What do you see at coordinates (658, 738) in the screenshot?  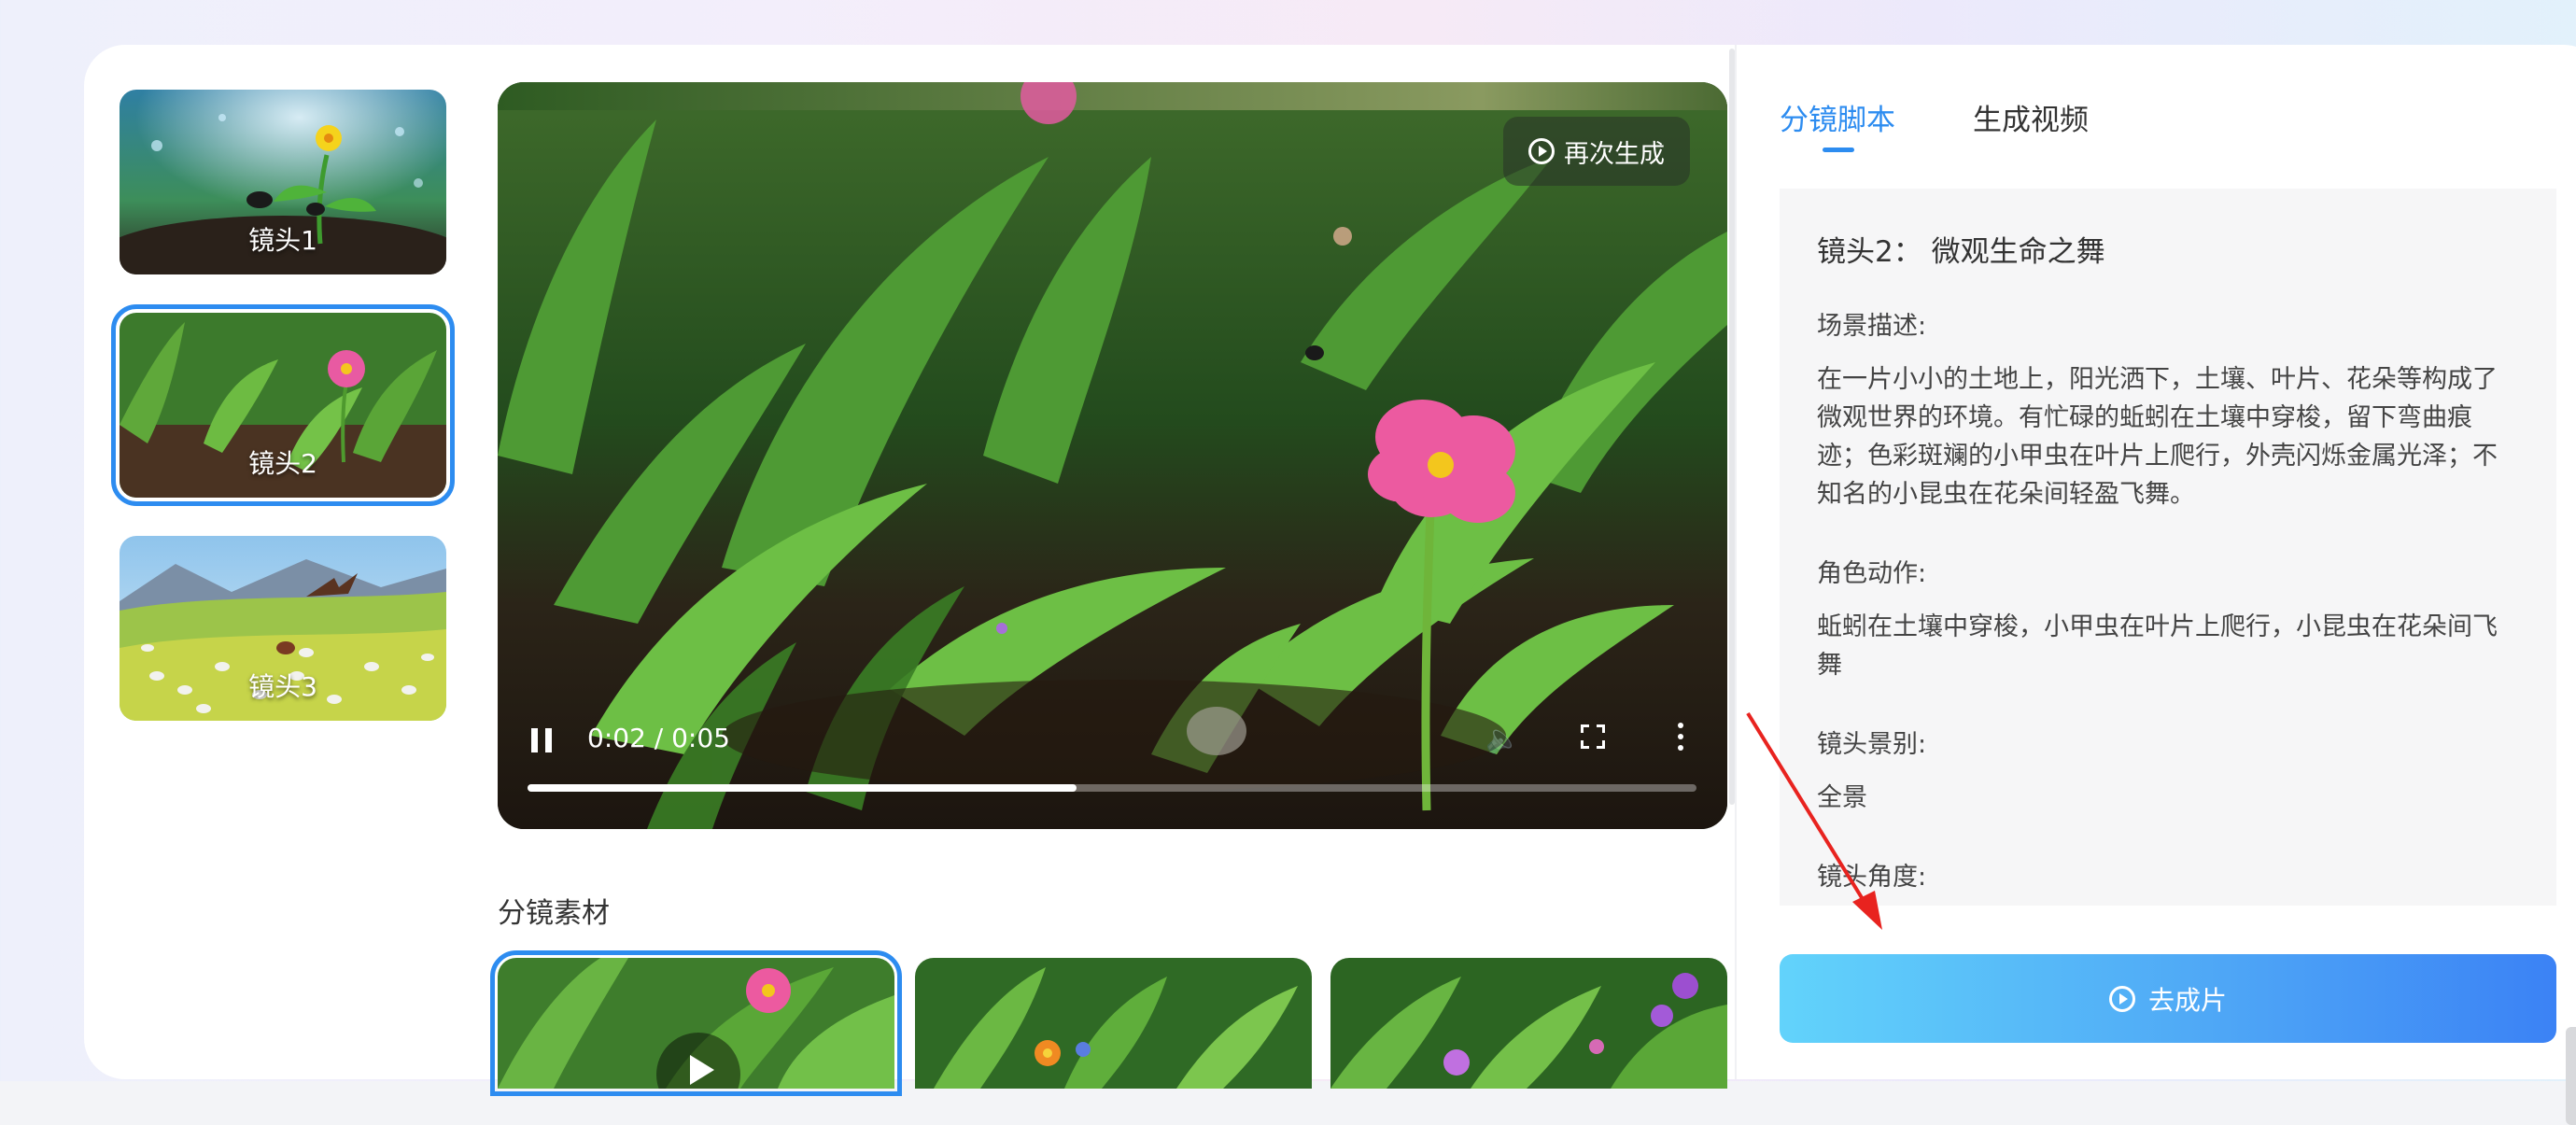 I see `video-time: 0:02 / 0:05` at bounding box center [658, 738].